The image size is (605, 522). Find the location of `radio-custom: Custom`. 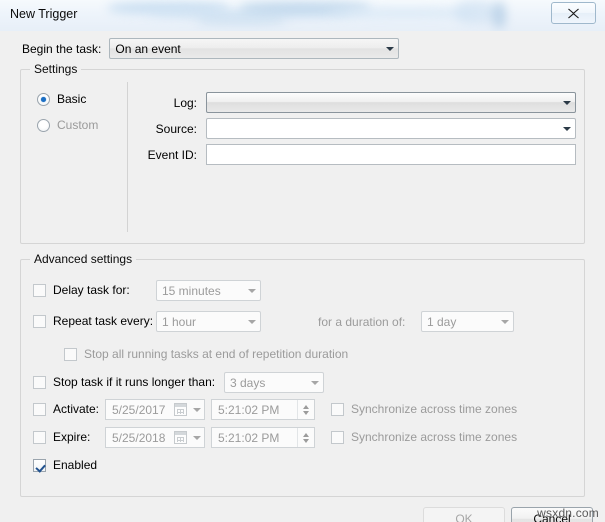

radio-custom: Custom is located at coordinates (67, 125).